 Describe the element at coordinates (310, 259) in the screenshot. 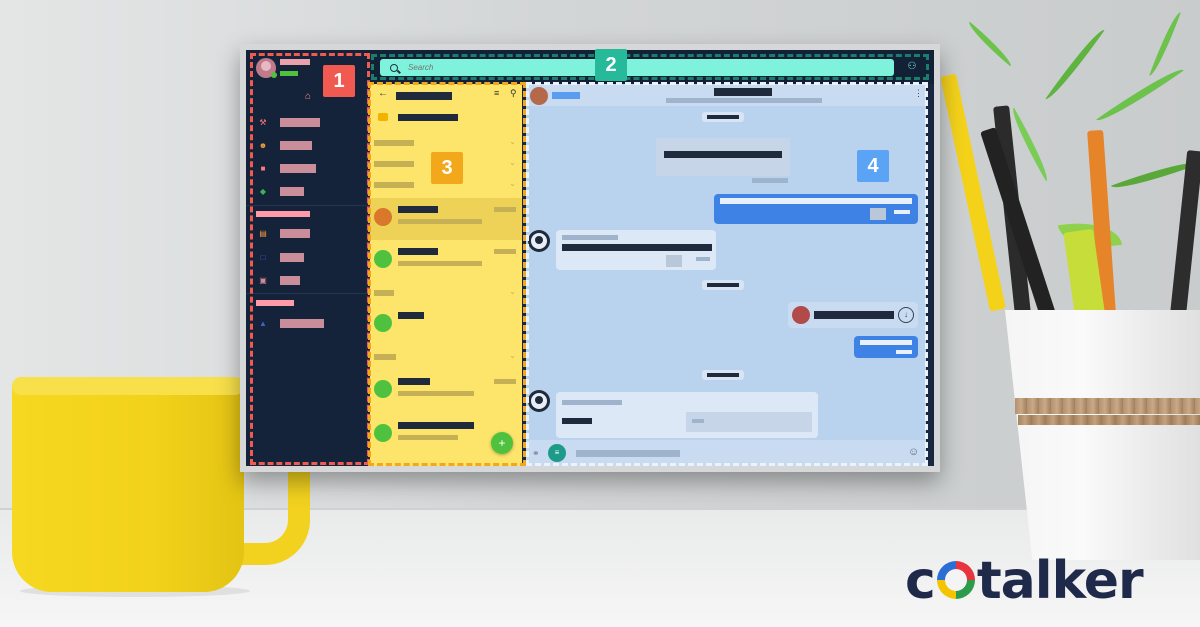

I see `annotation-region-sidebar` at that location.